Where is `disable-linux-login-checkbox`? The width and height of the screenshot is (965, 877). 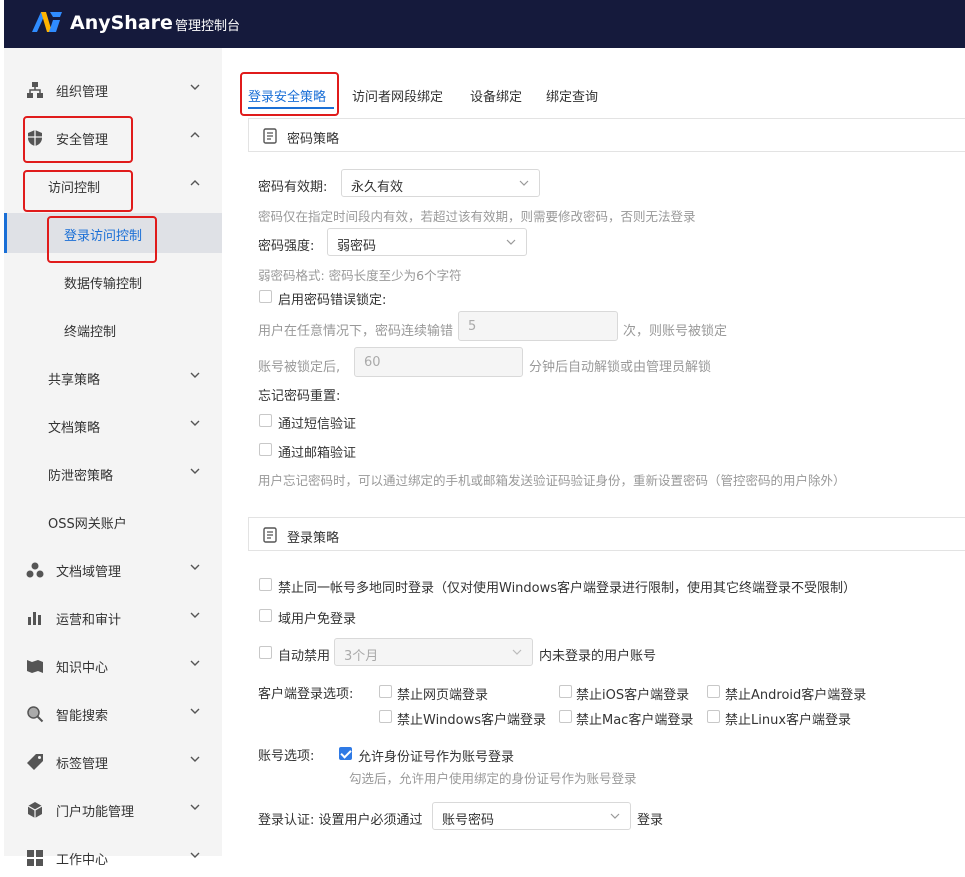 disable-linux-login-checkbox is located at coordinates (713, 716).